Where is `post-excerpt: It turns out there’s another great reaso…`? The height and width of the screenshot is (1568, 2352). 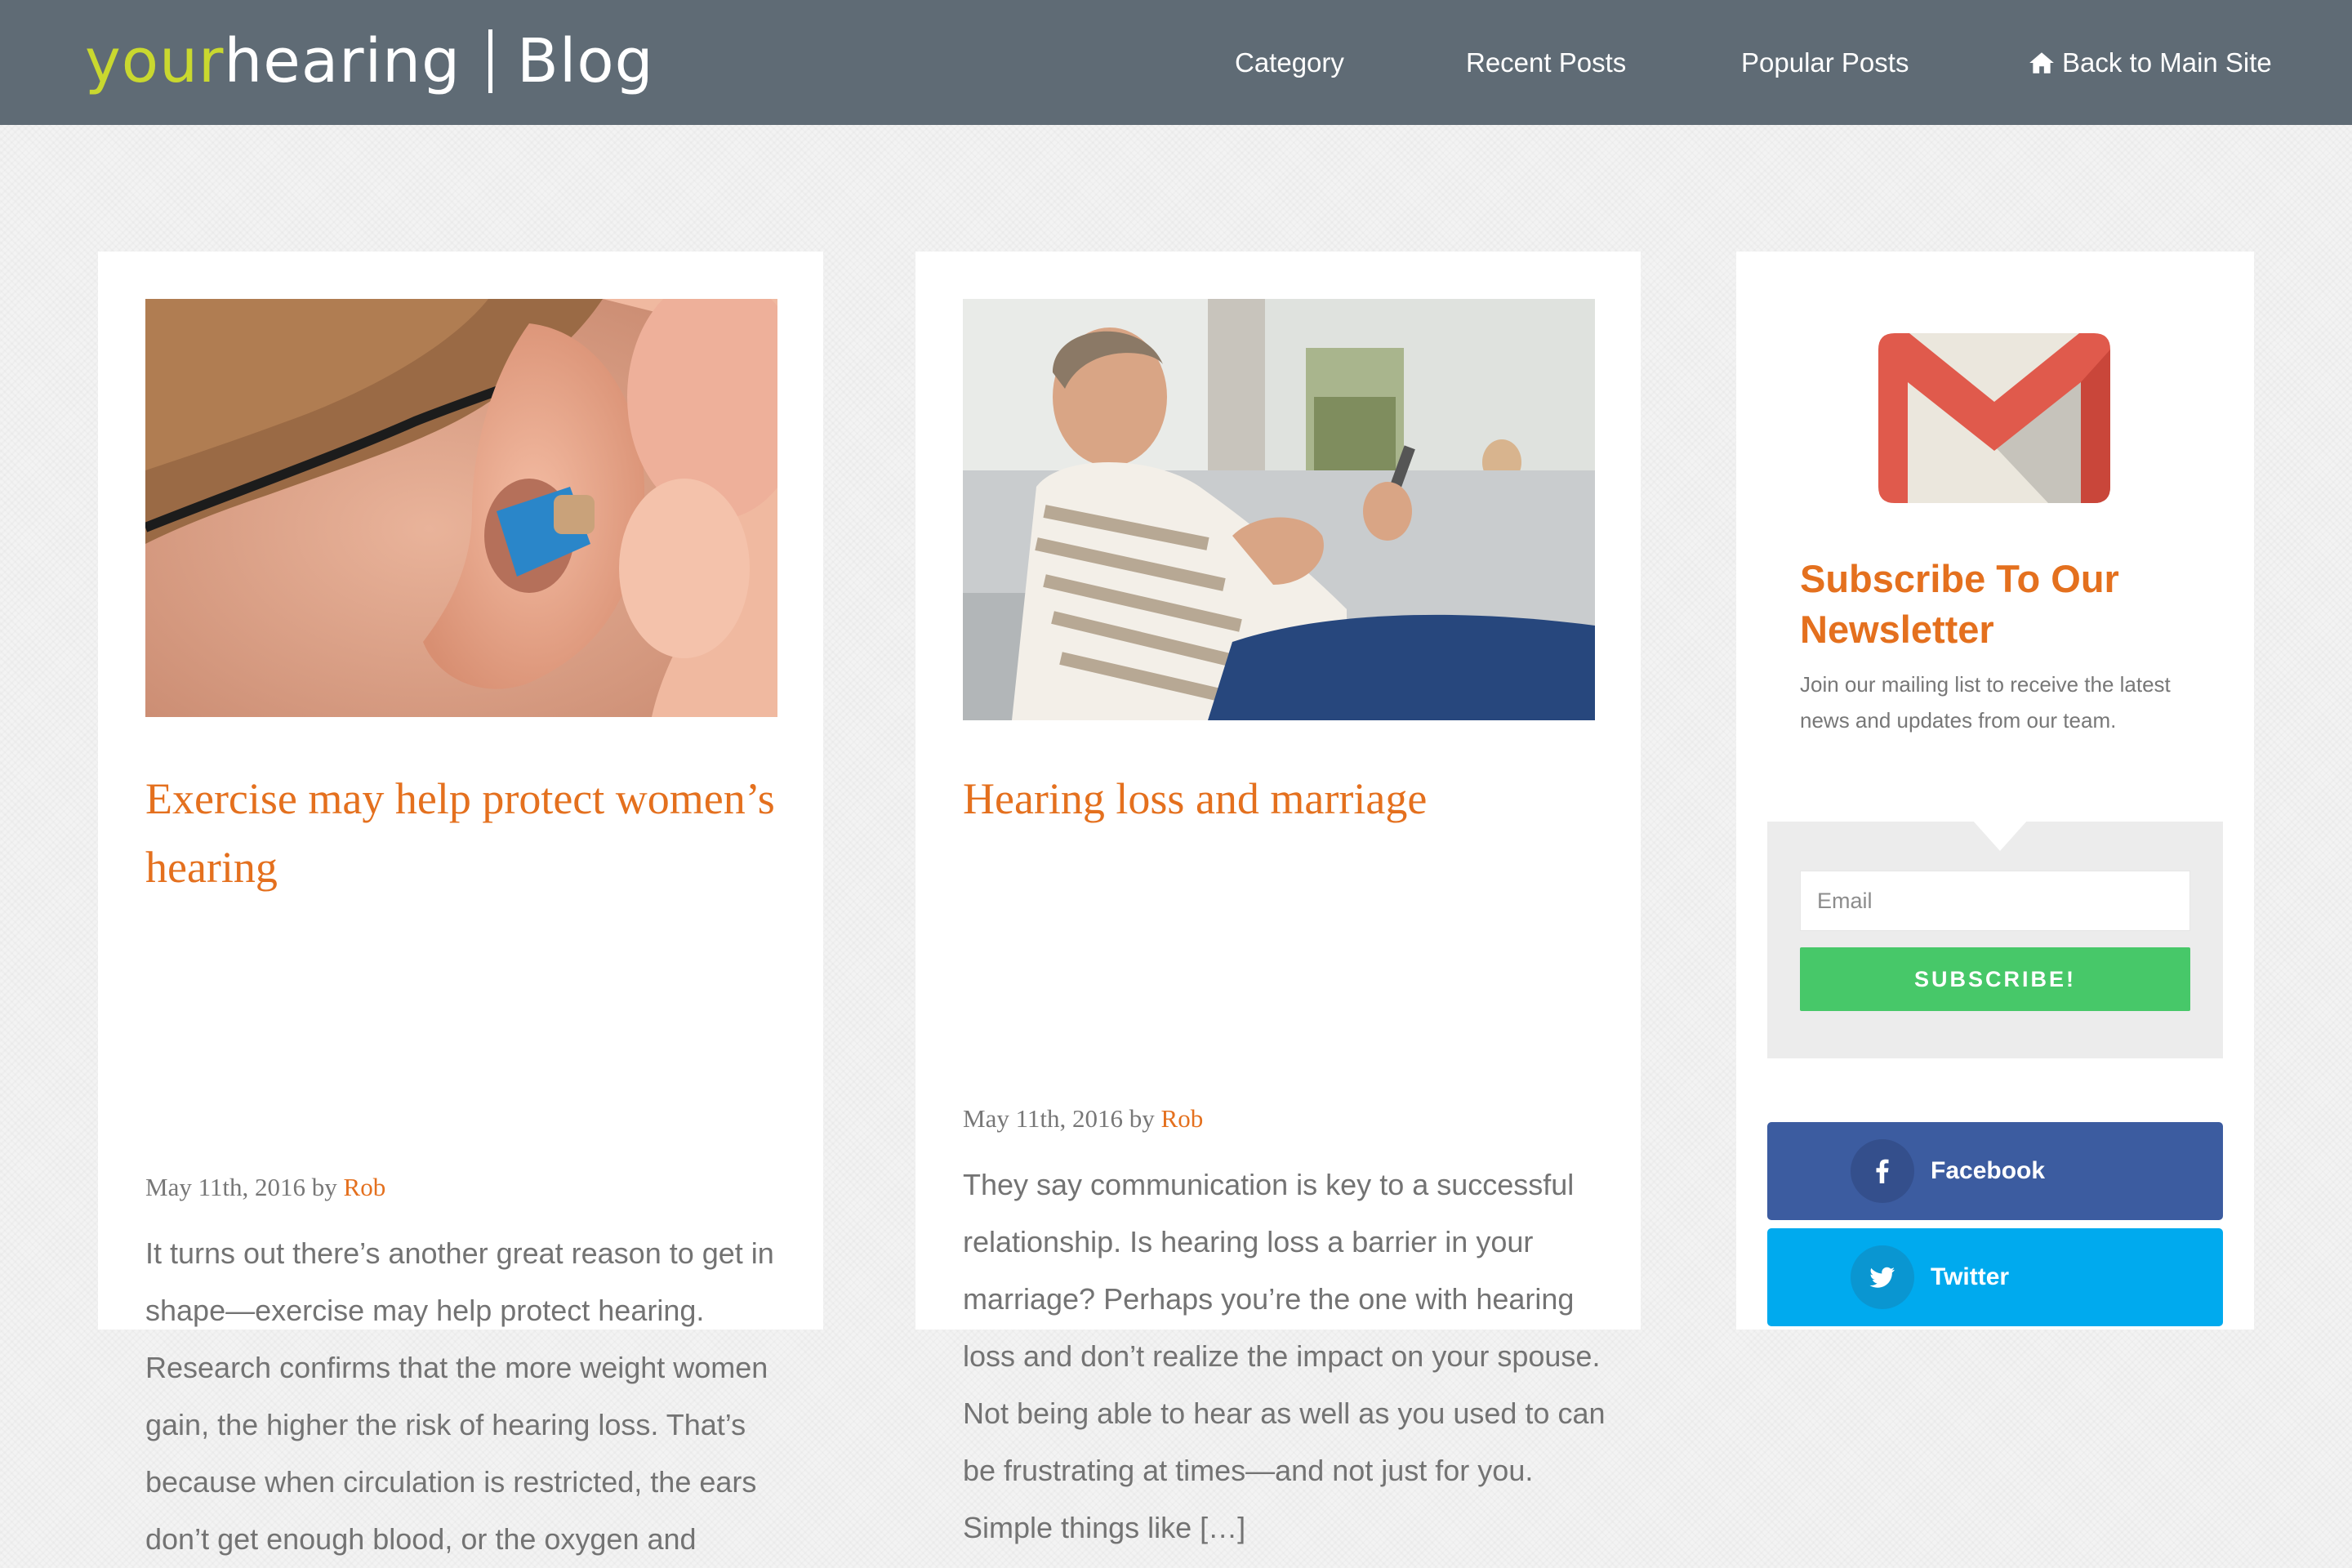 post-excerpt: It turns out there’s another great reaso… is located at coordinates (459, 1396).